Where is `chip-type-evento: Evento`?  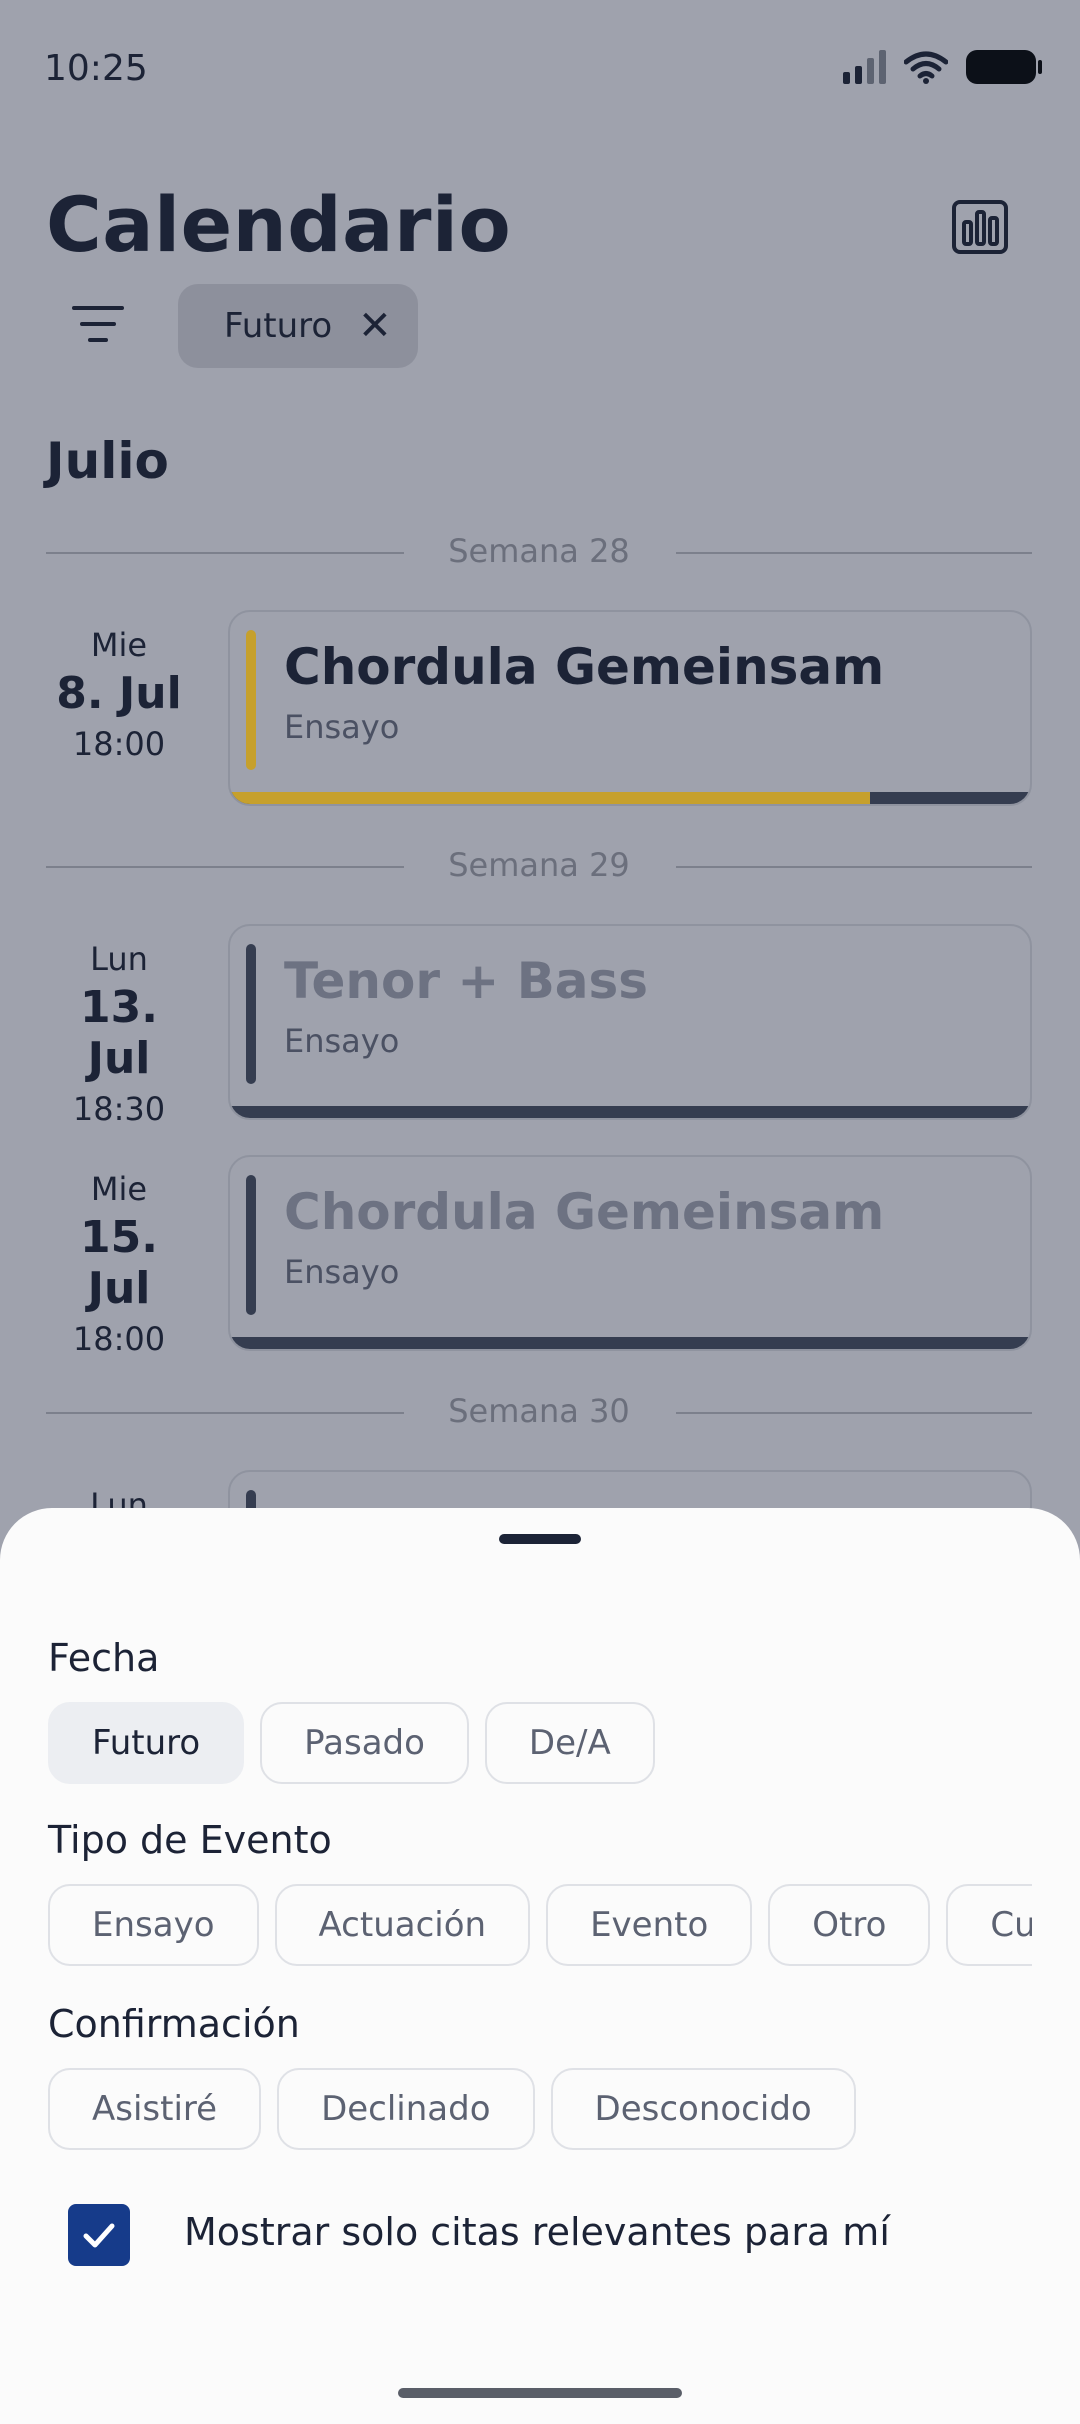
chip-type-evento: Evento is located at coordinates (649, 1925).